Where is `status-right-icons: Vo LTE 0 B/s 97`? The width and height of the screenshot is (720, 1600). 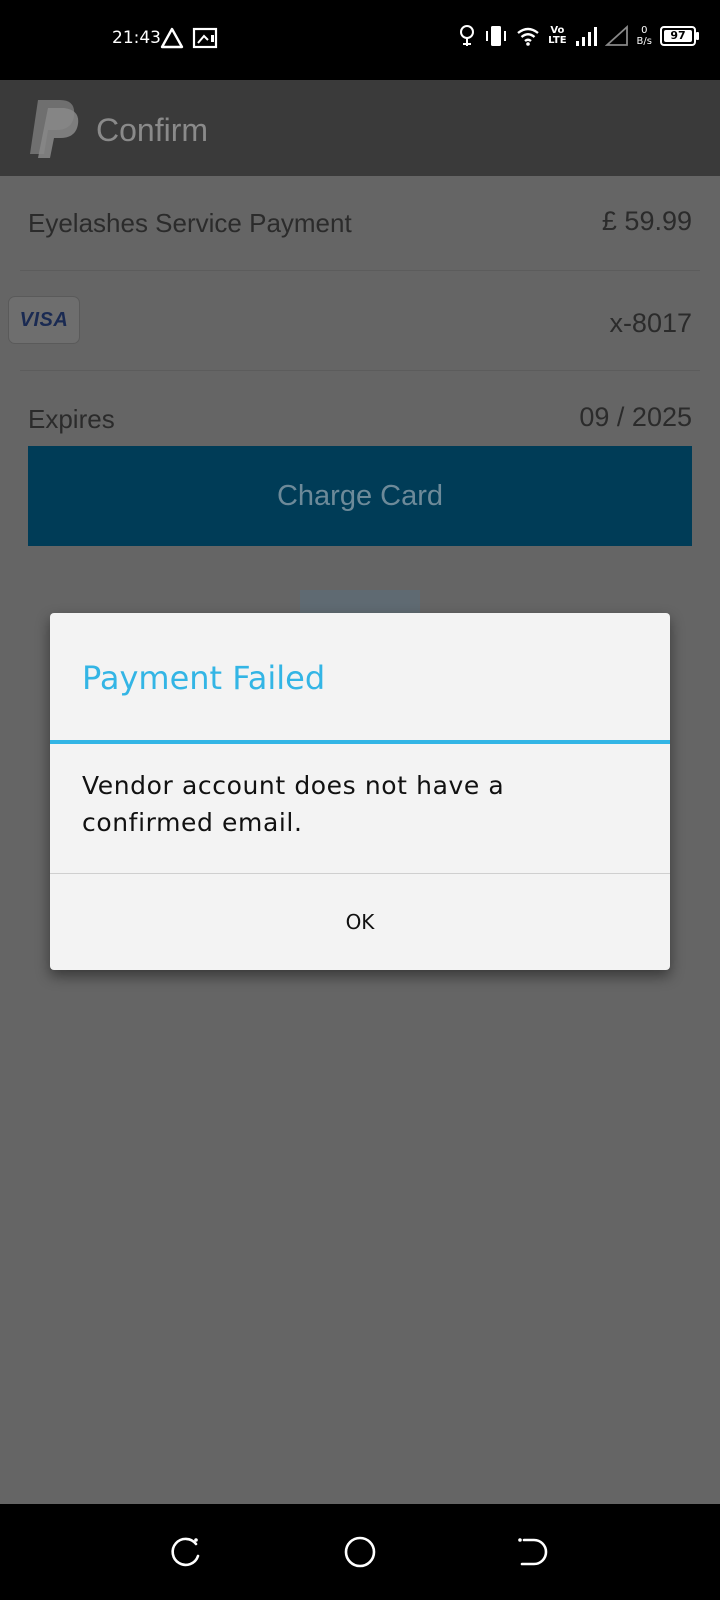 status-right-icons: Vo LTE 0 B/s 97 is located at coordinates (578, 36).